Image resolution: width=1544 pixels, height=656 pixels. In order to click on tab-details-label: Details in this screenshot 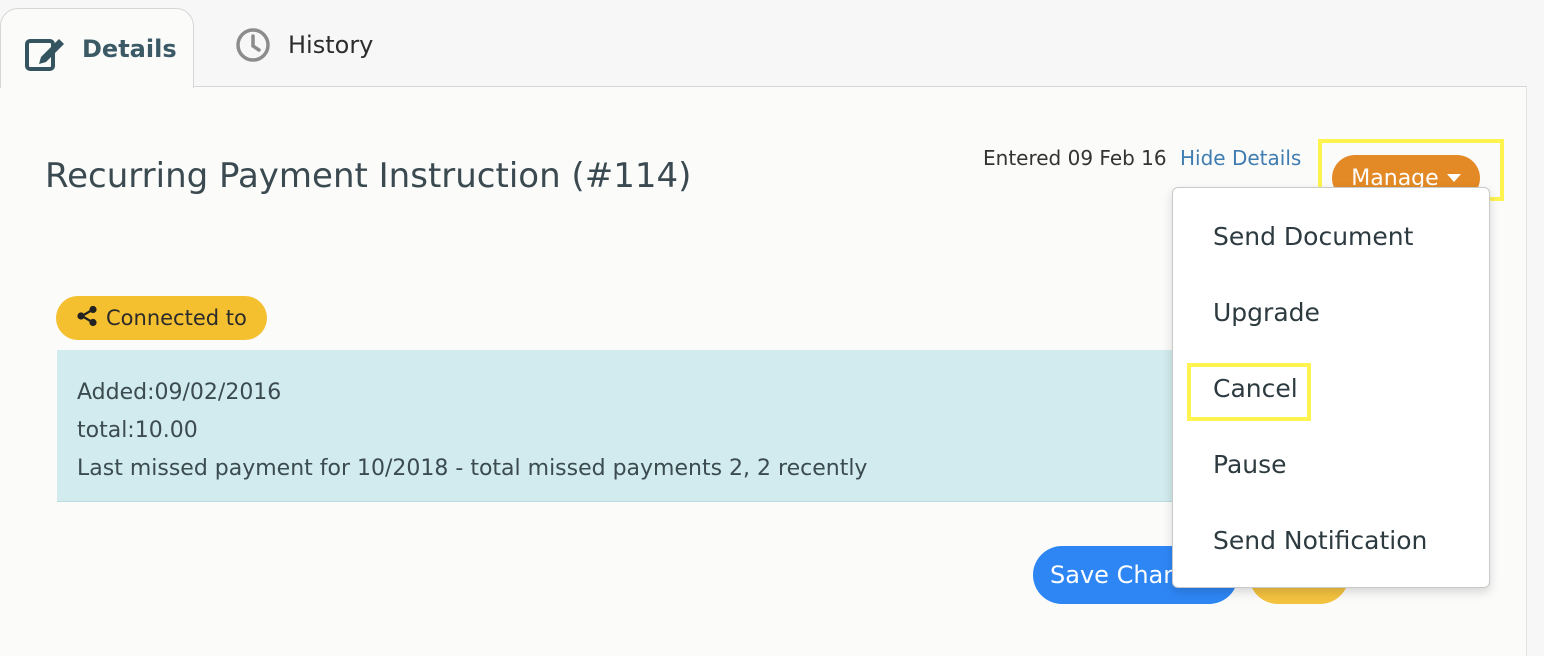, I will do `click(129, 49)`.